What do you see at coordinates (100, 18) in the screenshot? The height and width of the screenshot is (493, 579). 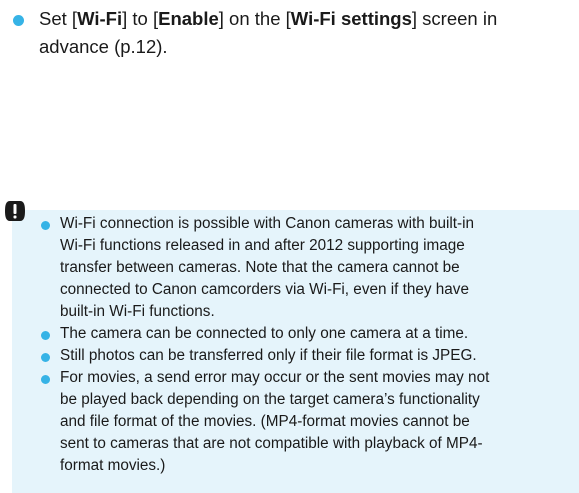 I see `wifi-term: Wi-Fi` at bounding box center [100, 18].